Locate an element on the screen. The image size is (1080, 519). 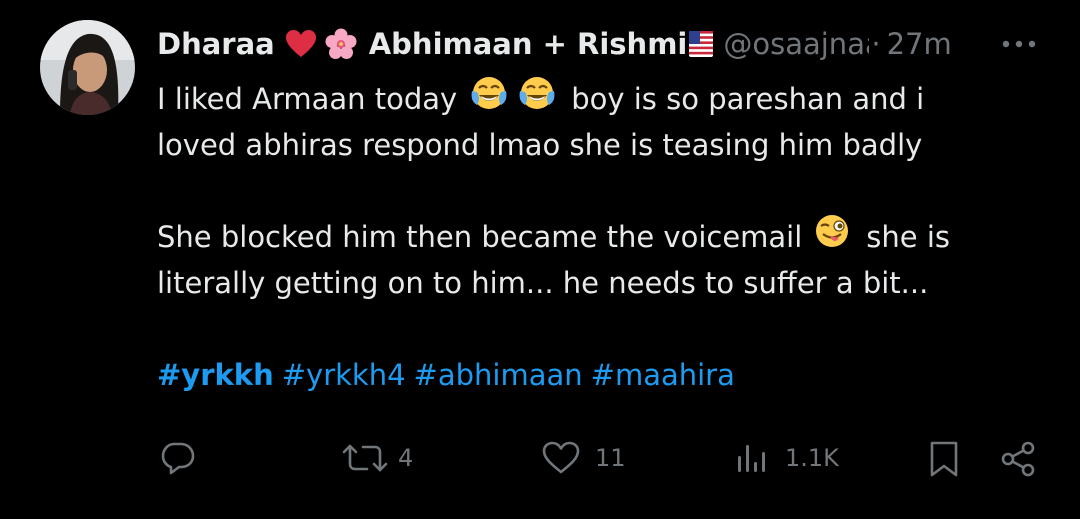
display-name: Dharaa Abhimaan + Rishmi is located at coordinates (440, 44).